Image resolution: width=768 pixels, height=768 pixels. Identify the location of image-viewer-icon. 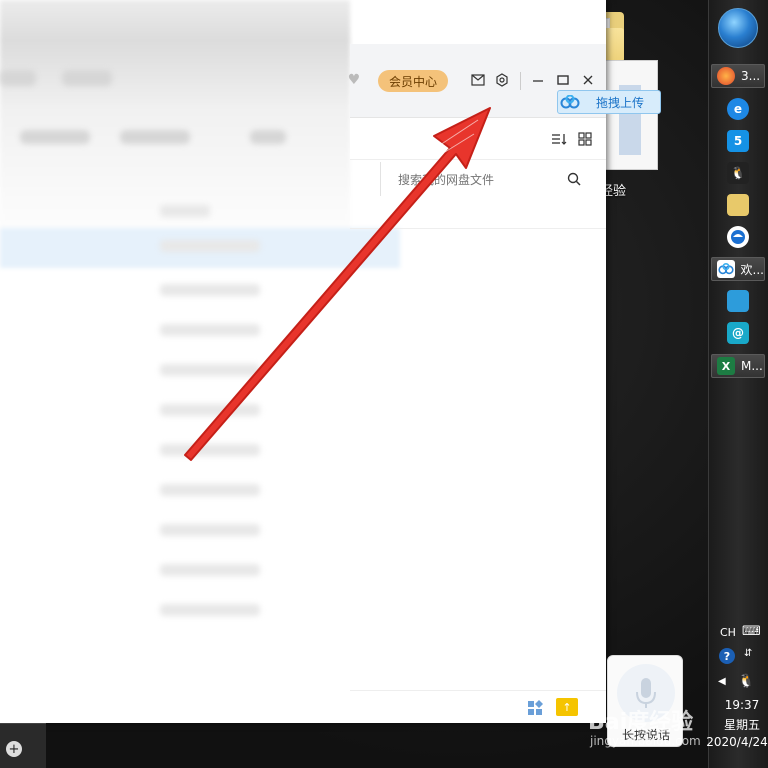
(738, 301).